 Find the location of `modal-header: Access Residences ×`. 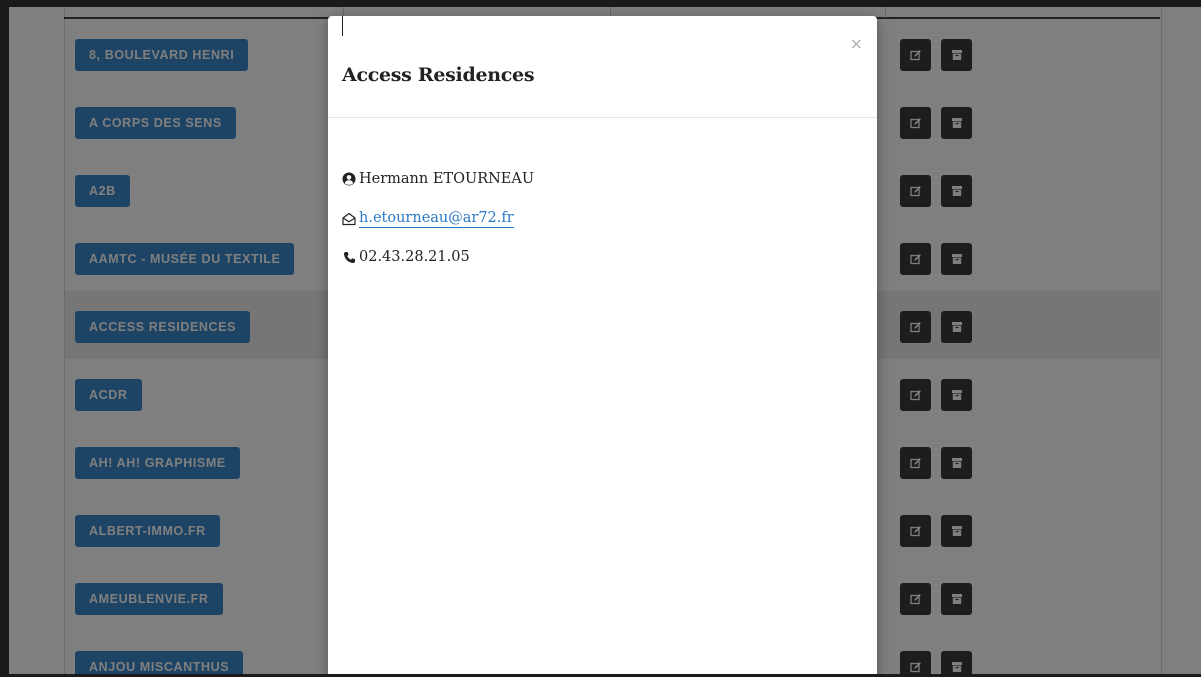

modal-header: Access Residences × is located at coordinates (602, 67).